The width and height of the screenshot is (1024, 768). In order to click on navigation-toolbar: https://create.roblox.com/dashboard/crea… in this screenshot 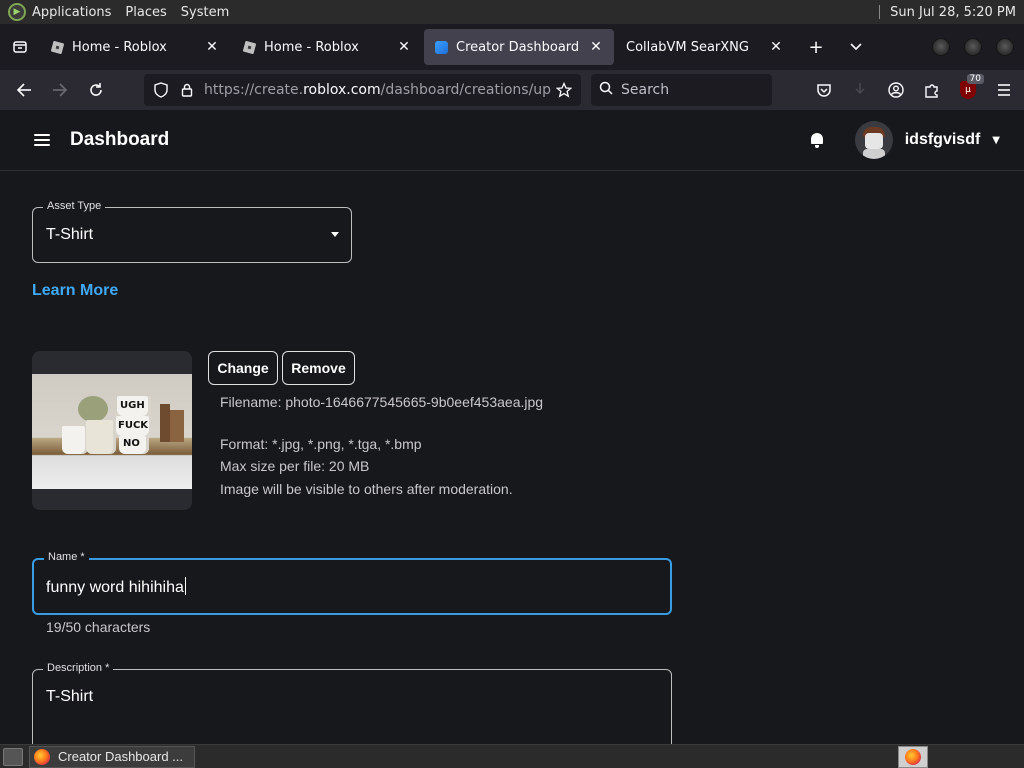, I will do `click(512, 90)`.